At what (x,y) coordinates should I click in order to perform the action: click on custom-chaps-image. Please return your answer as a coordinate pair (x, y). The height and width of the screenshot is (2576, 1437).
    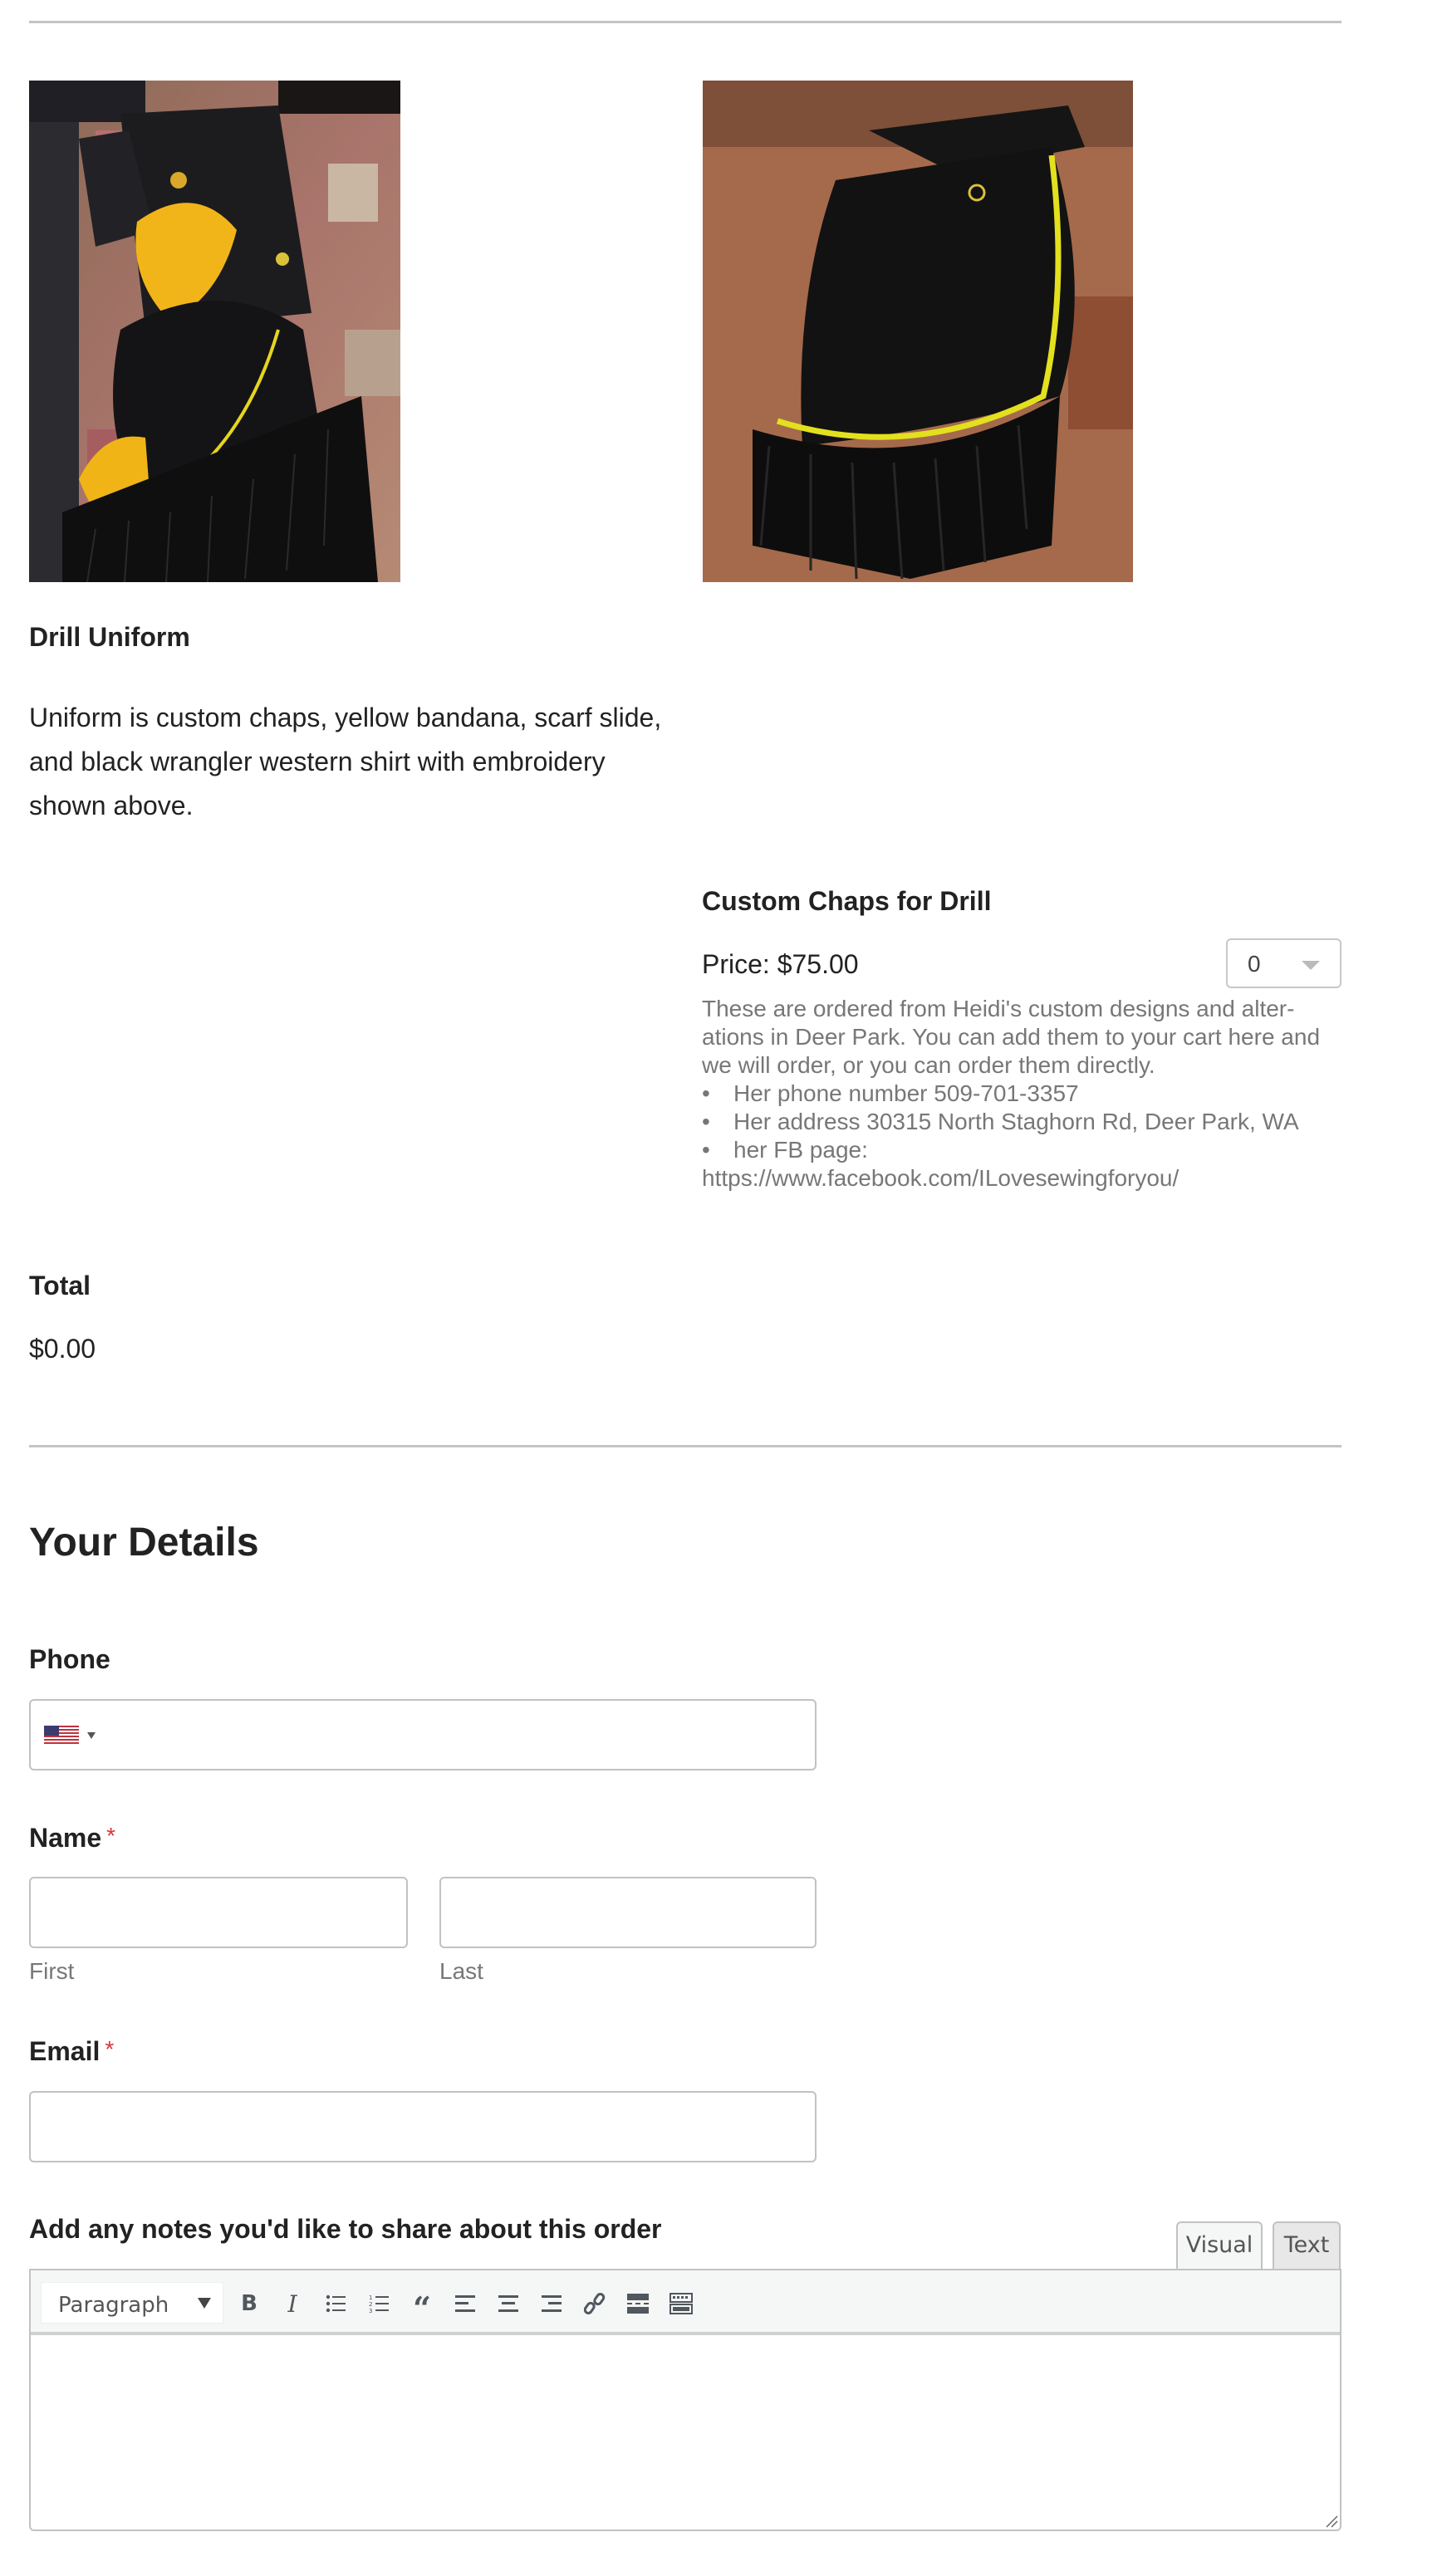
    Looking at the image, I should click on (918, 331).